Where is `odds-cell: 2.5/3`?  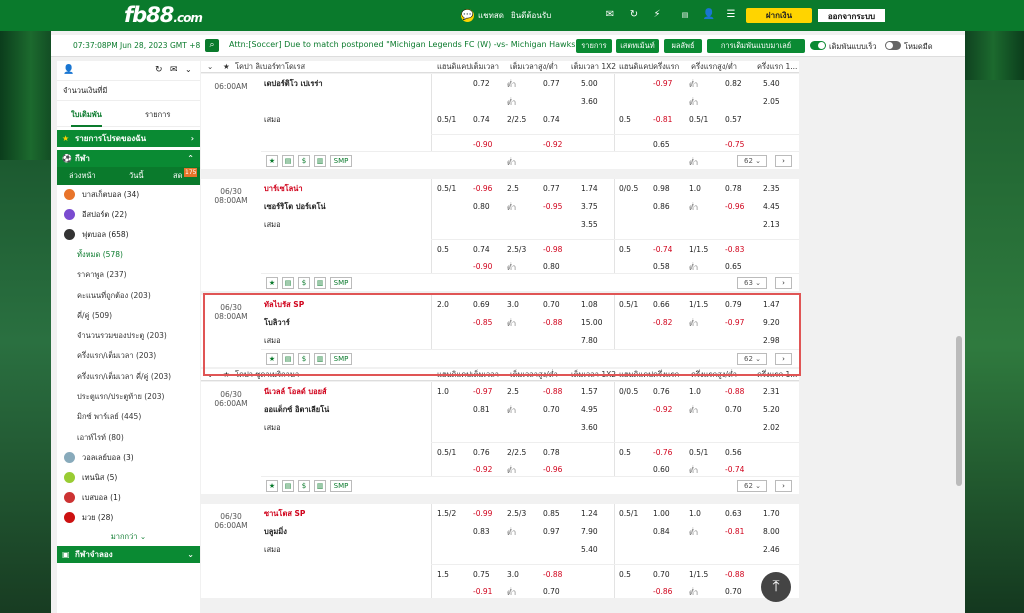
odds-cell: 2.5/3 is located at coordinates (516, 513).